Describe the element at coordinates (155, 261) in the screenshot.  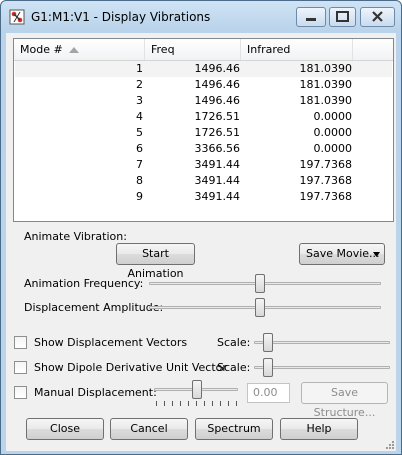
I see `start-animation-button: Start Animation` at that location.